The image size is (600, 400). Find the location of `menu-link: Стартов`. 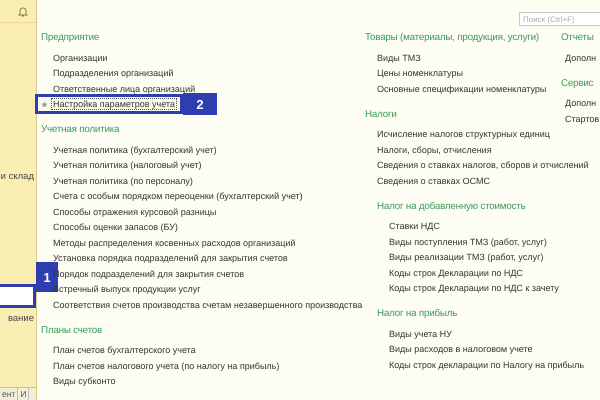

menu-link: Стартов is located at coordinates (582, 119).